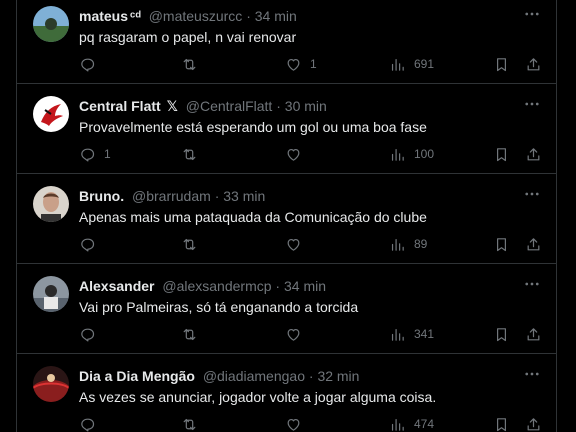  I want to click on tweet-actions: 1 100, so click(312, 154).